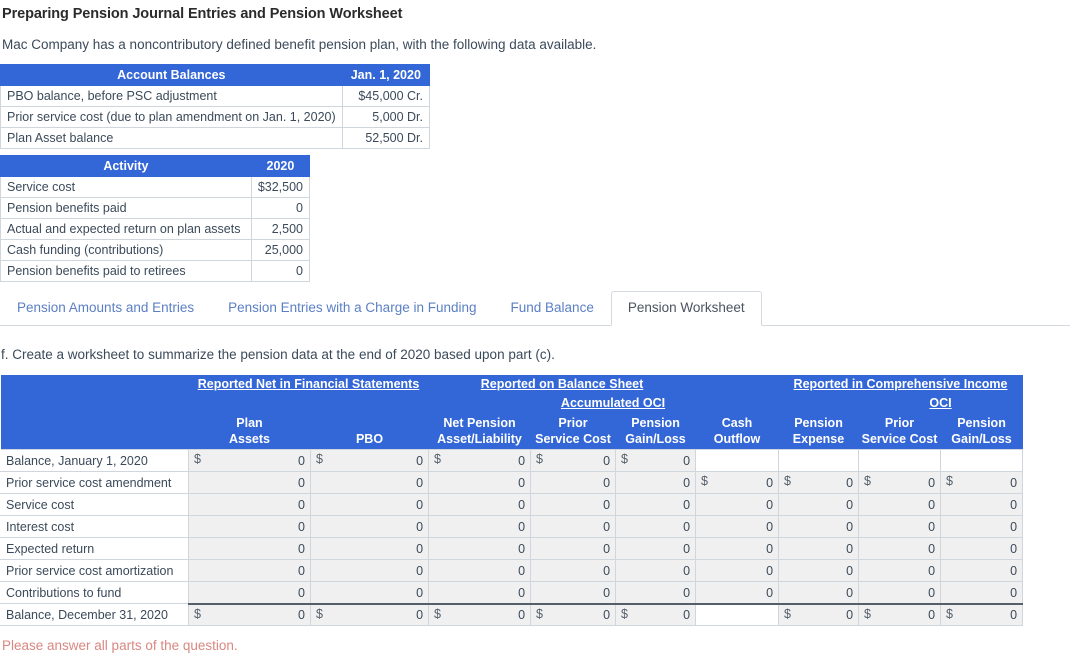  What do you see at coordinates (940, 403) in the screenshot?
I see `subgroup-header-oci: OCI` at bounding box center [940, 403].